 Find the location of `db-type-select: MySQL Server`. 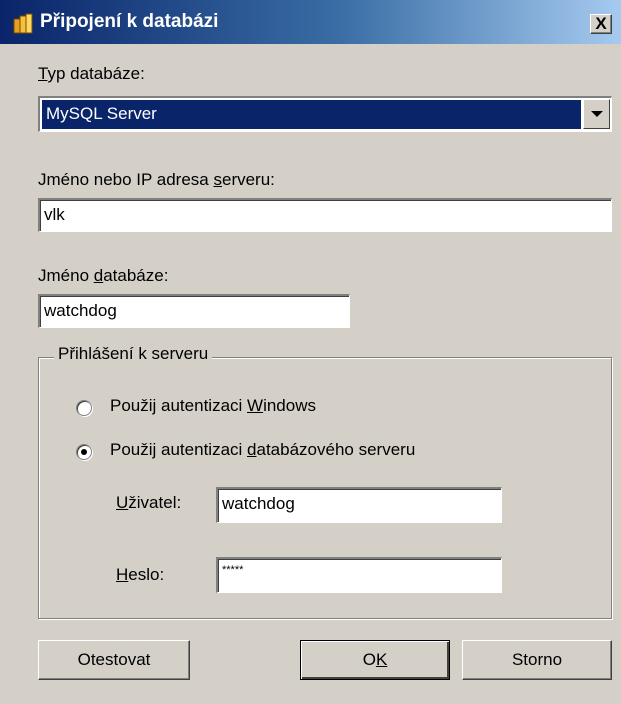

db-type-select: MySQL Server is located at coordinates (325, 114).